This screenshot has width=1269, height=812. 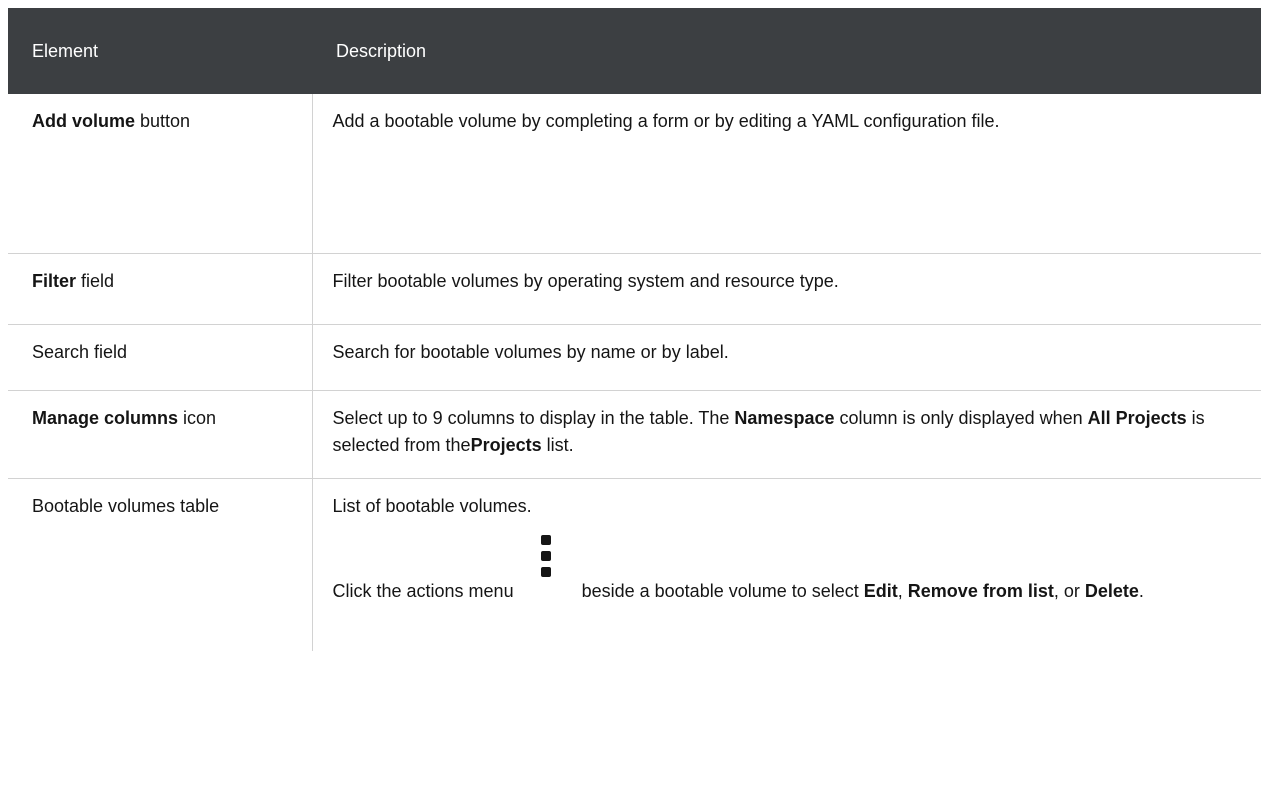 What do you see at coordinates (95, 280) in the screenshot?
I see `element-type: field` at bounding box center [95, 280].